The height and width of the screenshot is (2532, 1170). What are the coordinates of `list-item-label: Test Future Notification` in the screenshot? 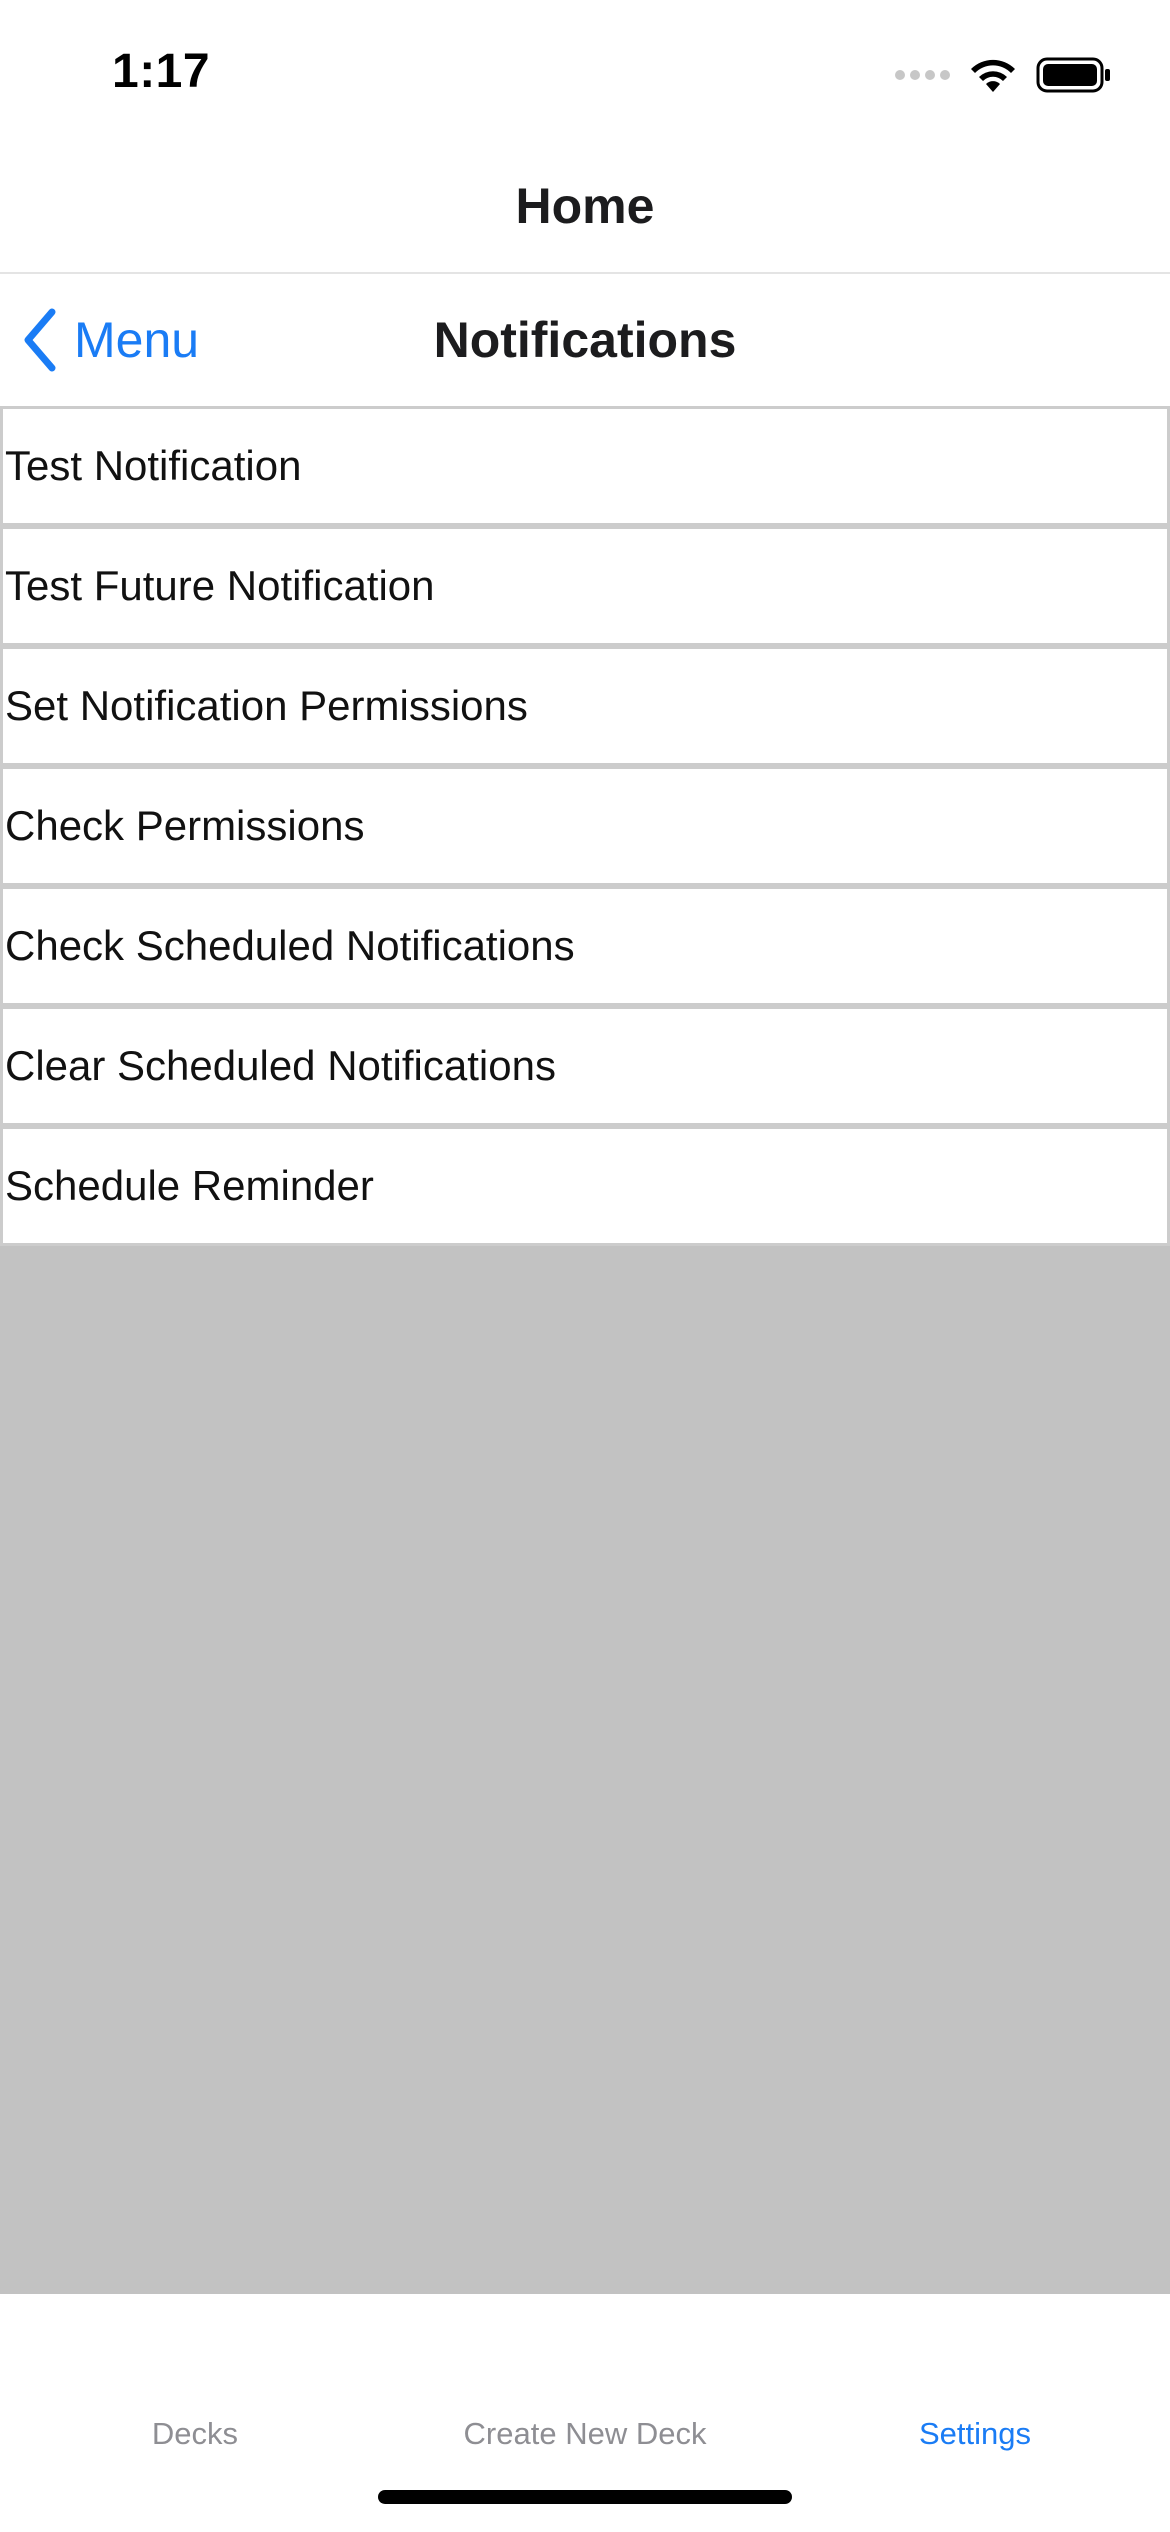 It's located at (220, 585).